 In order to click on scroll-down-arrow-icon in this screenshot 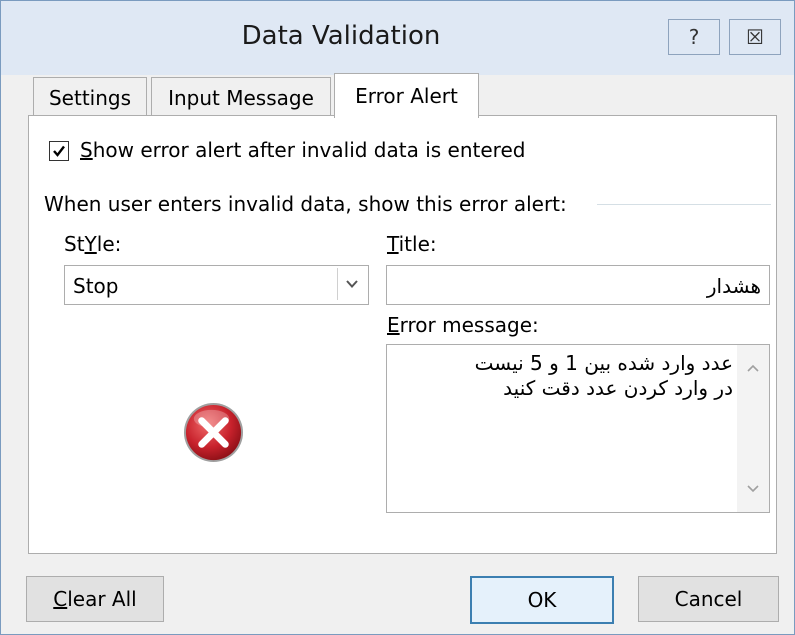, I will do `click(753, 489)`.